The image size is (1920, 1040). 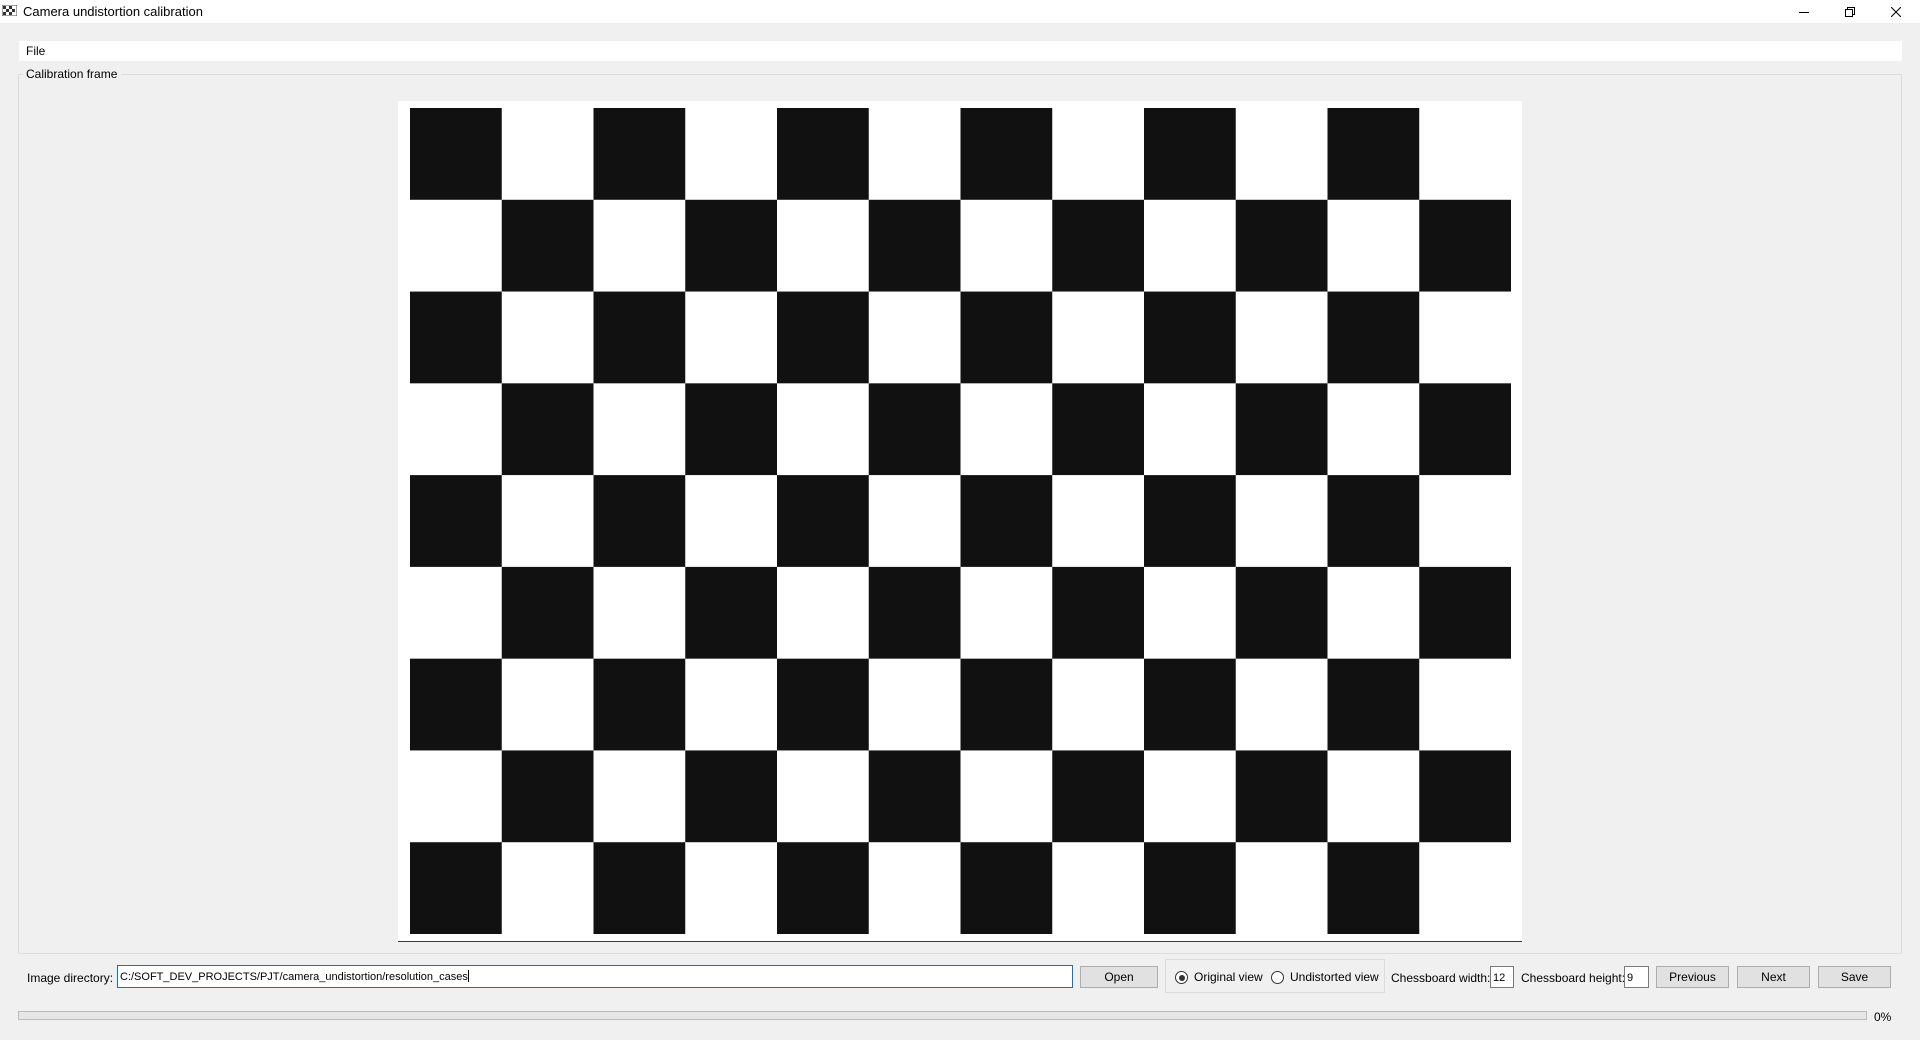 What do you see at coordinates (1804, 11) in the screenshot?
I see `minimize-button` at bounding box center [1804, 11].